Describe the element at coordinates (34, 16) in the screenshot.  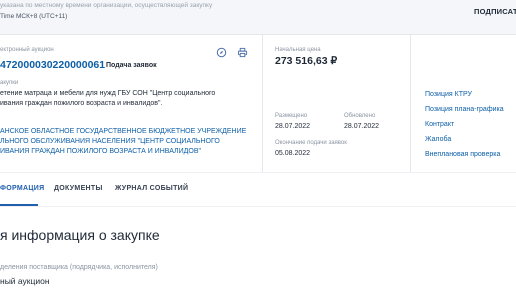
I see `timezone-value: Time МСК+8 (UTC+11)` at that location.